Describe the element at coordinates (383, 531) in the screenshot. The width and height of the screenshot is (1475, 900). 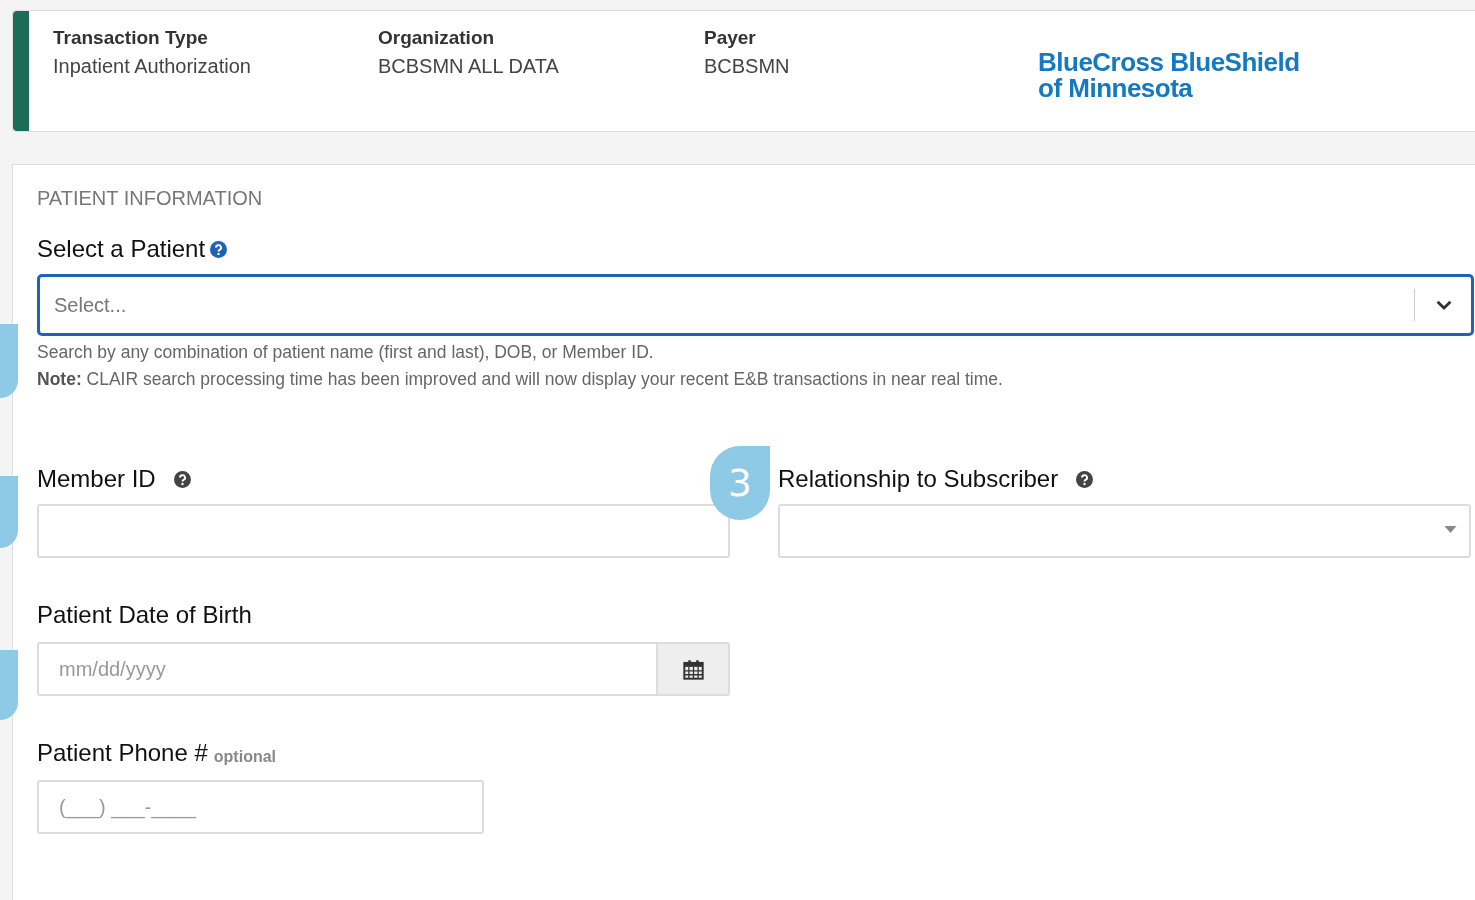
I see `member-id-field` at that location.